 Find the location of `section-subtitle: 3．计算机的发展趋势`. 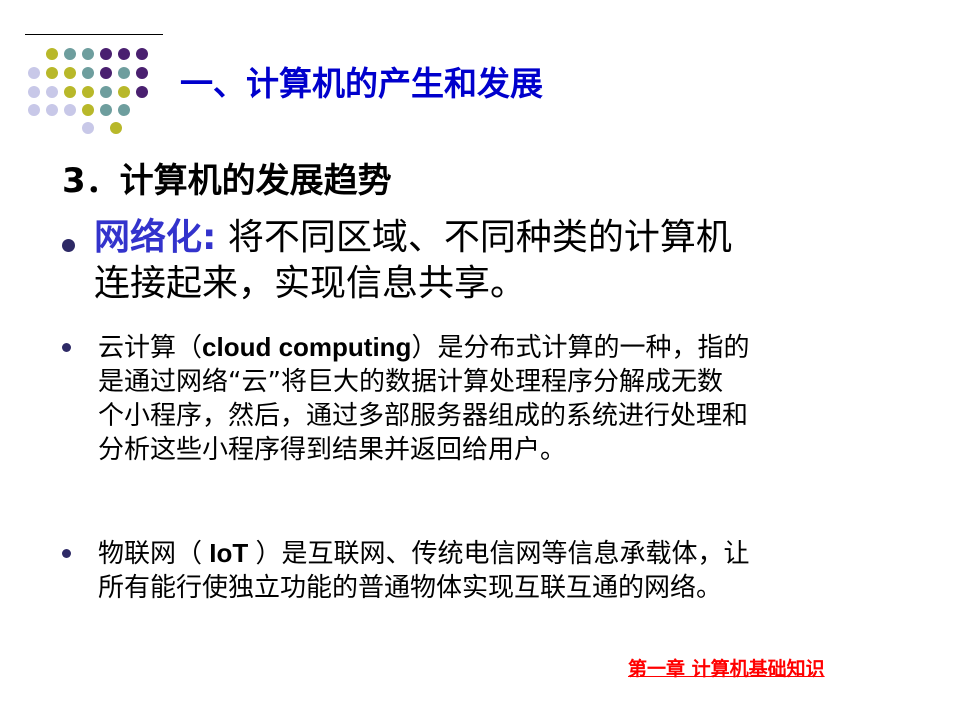

section-subtitle: 3．计算机的发展趋势 is located at coordinates (227, 181).